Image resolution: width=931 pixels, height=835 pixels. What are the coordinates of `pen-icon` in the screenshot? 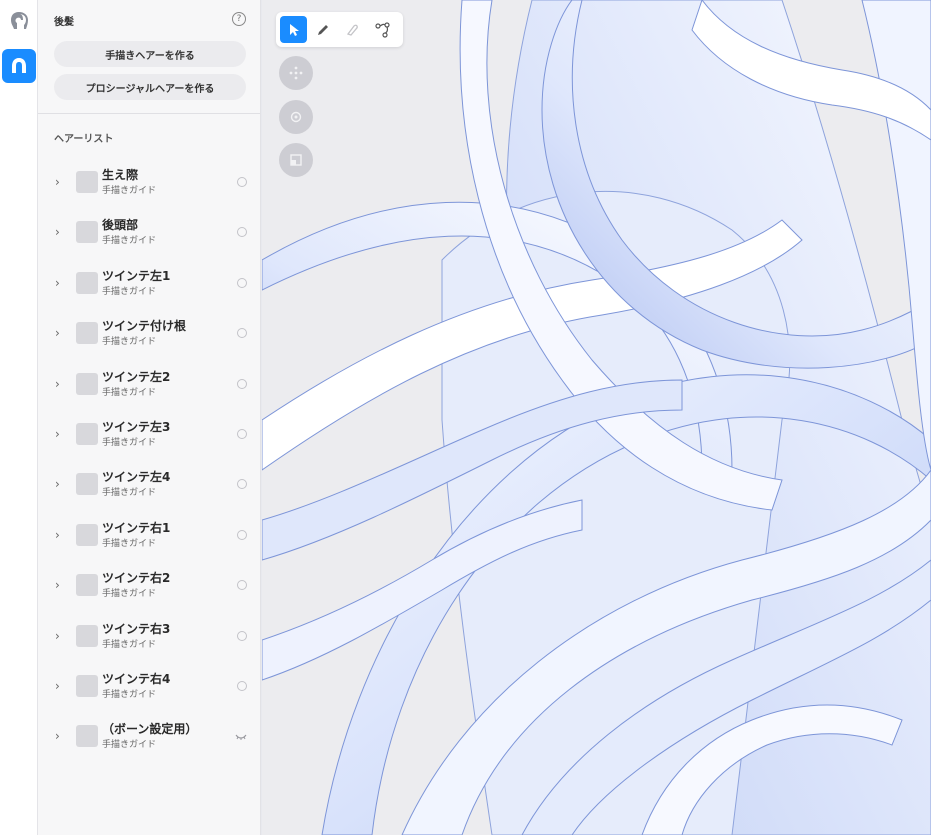 It's located at (322, 29).